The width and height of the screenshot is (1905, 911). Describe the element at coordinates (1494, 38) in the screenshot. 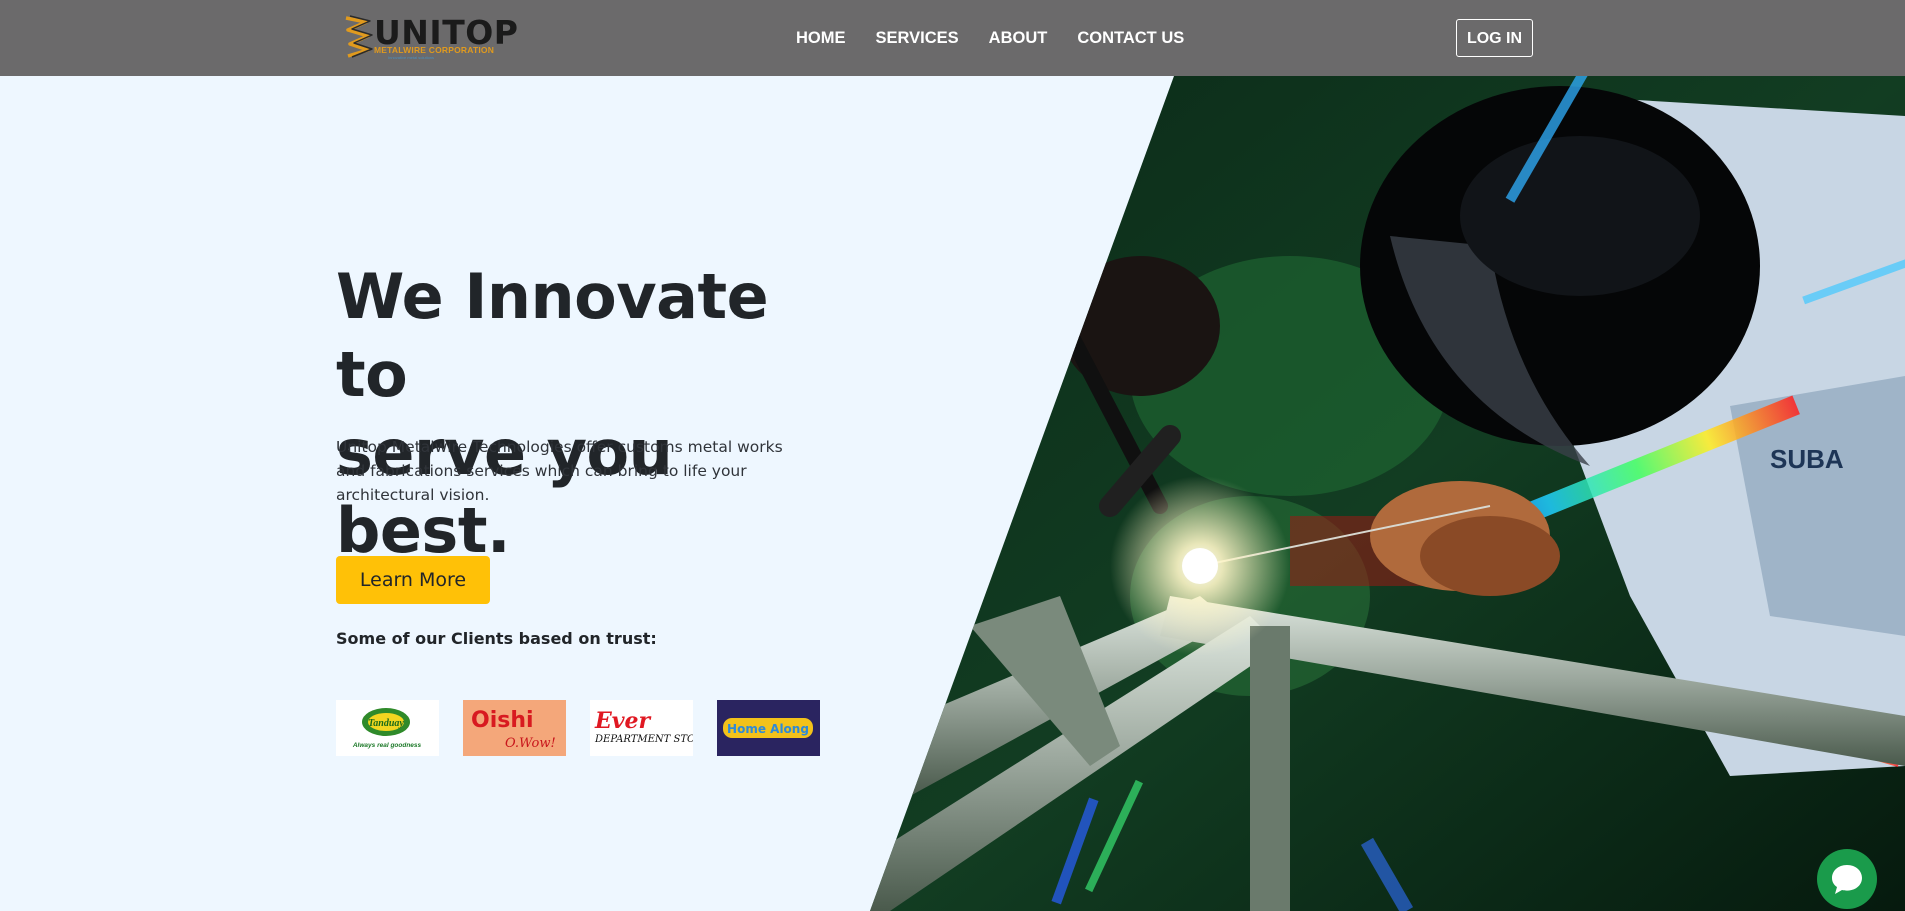

I see `login-button: LOG IN` at that location.